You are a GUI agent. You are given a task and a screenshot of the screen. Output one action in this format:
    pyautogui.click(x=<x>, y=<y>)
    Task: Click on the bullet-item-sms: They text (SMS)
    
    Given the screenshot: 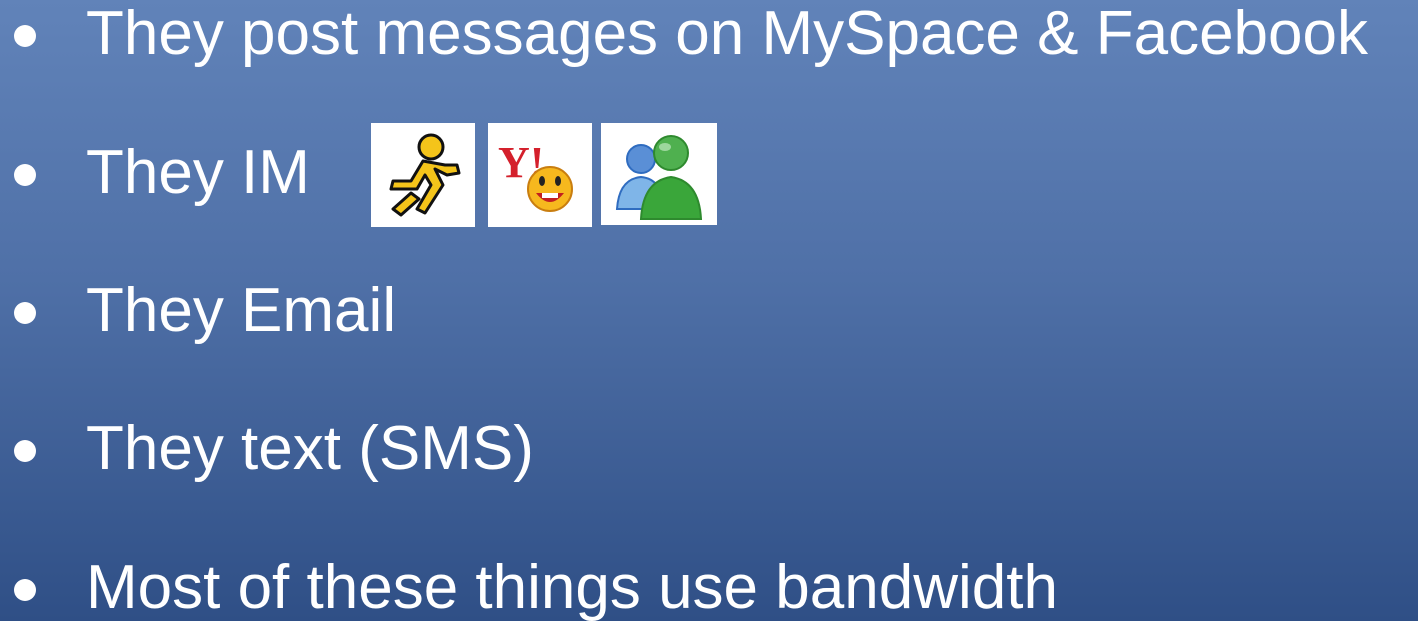 What is the action you would take?
    pyautogui.click(x=709, y=449)
    